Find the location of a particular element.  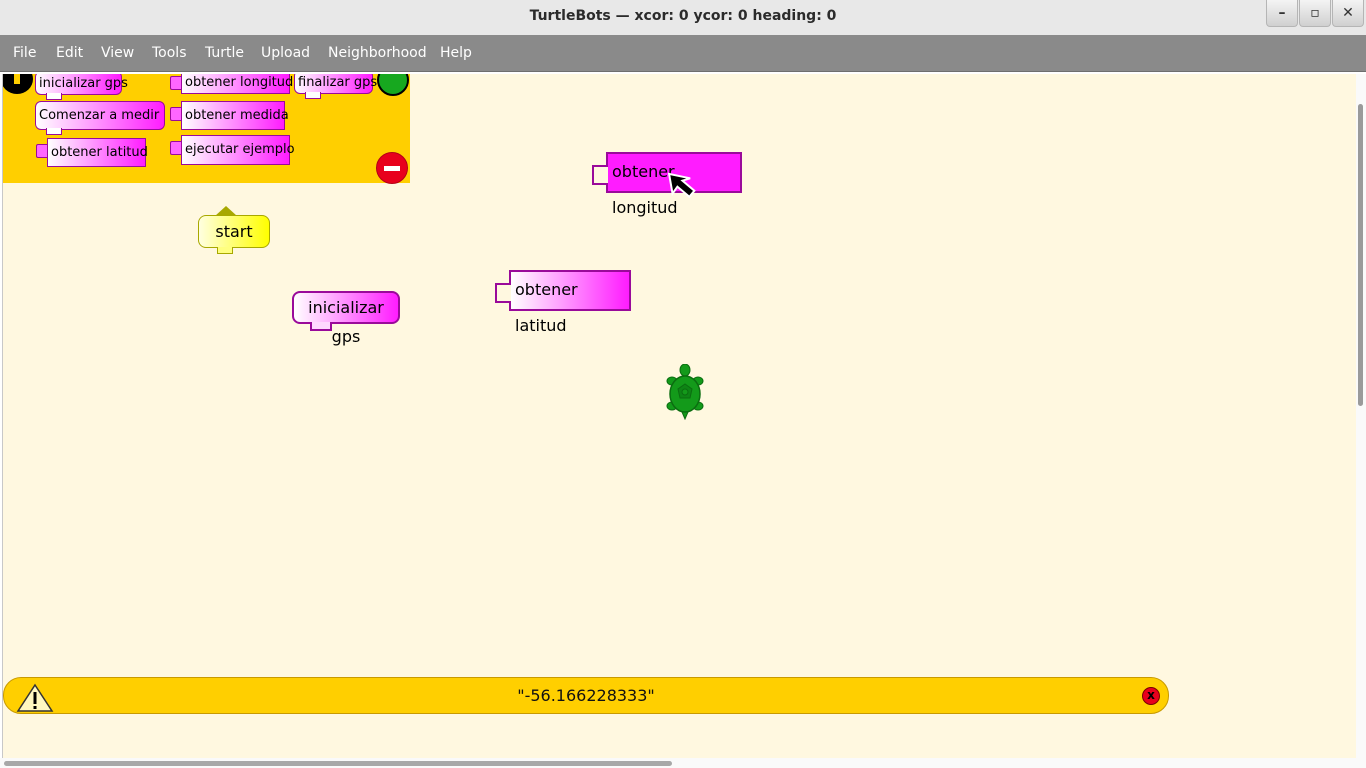

palette-block-obtener-longitud: obtener longitud is located at coordinates (232, 84).